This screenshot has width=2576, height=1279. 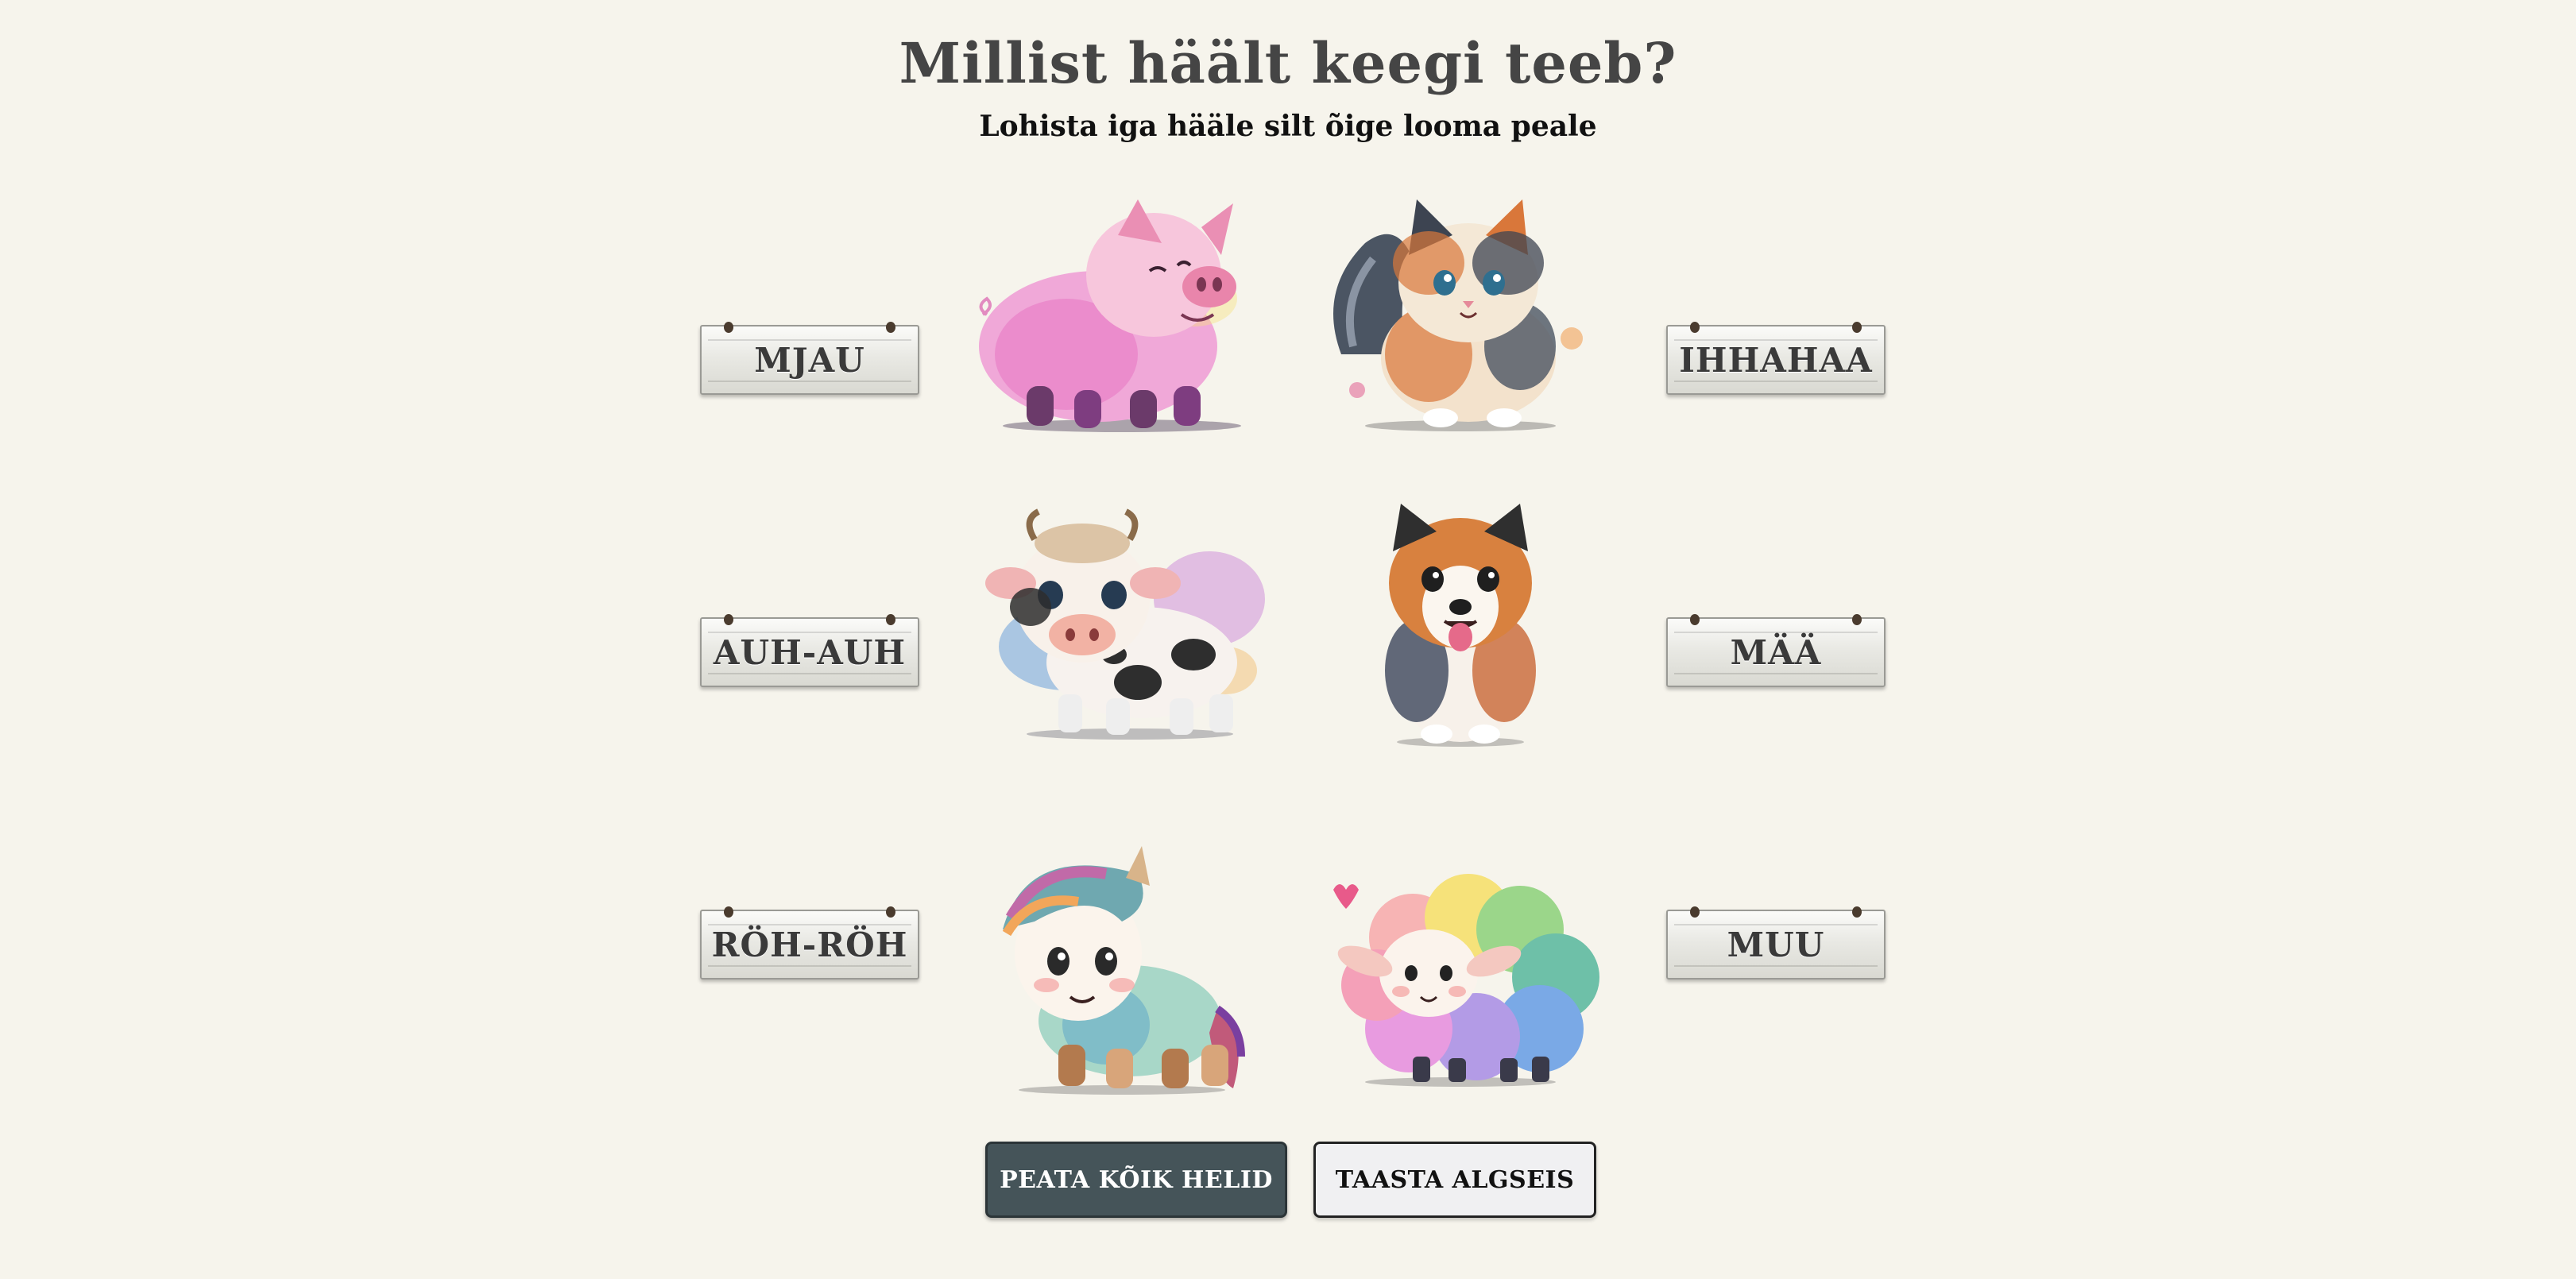 What do you see at coordinates (1288, 63) in the screenshot?
I see `page-title: Millist häält keegi teeb?` at bounding box center [1288, 63].